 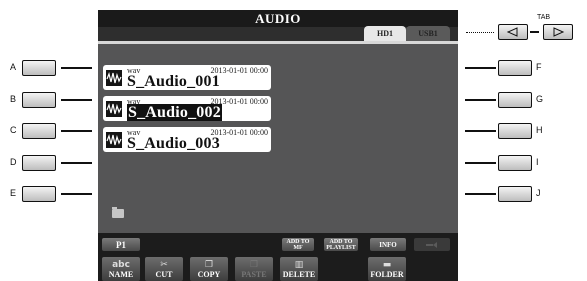 What do you see at coordinates (164, 265) in the screenshot?
I see `scissors-icon: ✂` at bounding box center [164, 265].